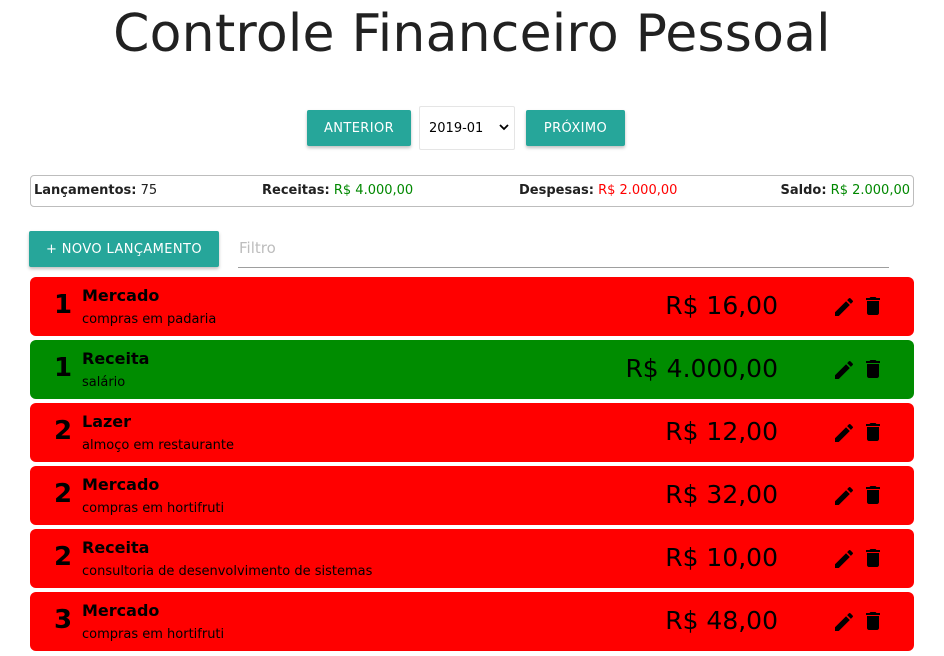  What do you see at coordinates (721, 557) in the screenshot?
I see `entry-value: R$ 10,00` at bounding box center [721, 557].